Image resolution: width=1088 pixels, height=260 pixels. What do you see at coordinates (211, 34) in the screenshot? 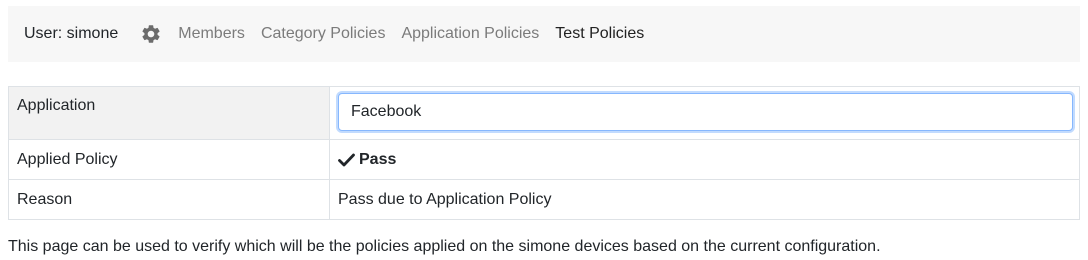
I see `nav-link-members: Members` at bounding box center [211, 34].